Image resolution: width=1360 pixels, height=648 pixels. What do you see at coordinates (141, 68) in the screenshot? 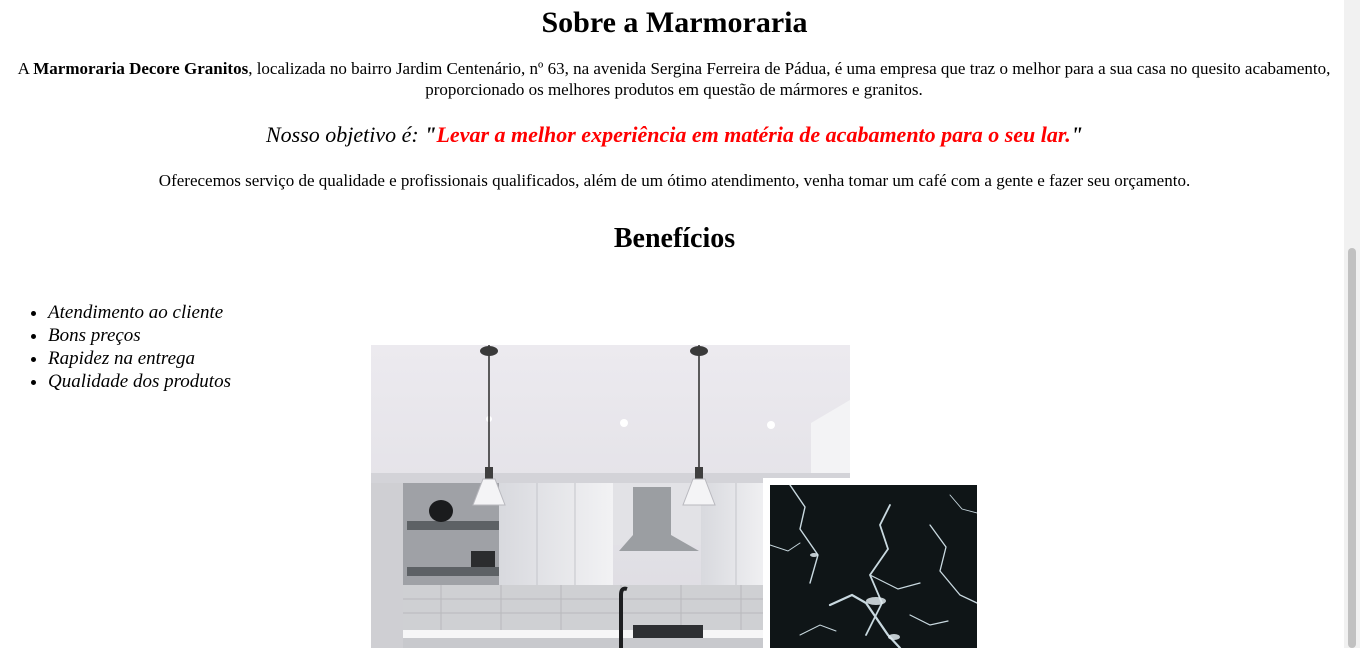
I see `company-name: Marmoraria Decore Granitos` at bounding box center [141, 68].